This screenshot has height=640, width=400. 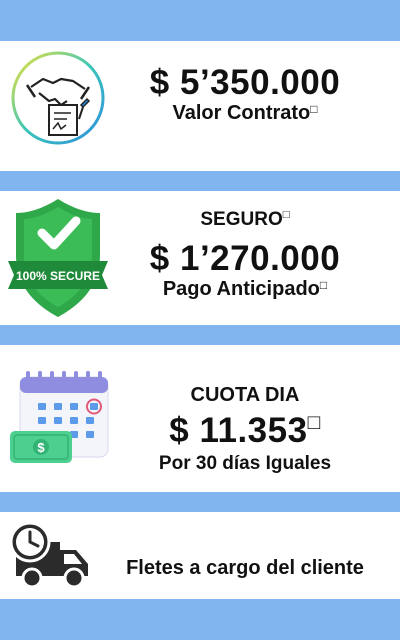 What do you see at coordinates (51, 556) in the screenshot?
I see `truck-clock-icon` at bounding box center [51, 556].